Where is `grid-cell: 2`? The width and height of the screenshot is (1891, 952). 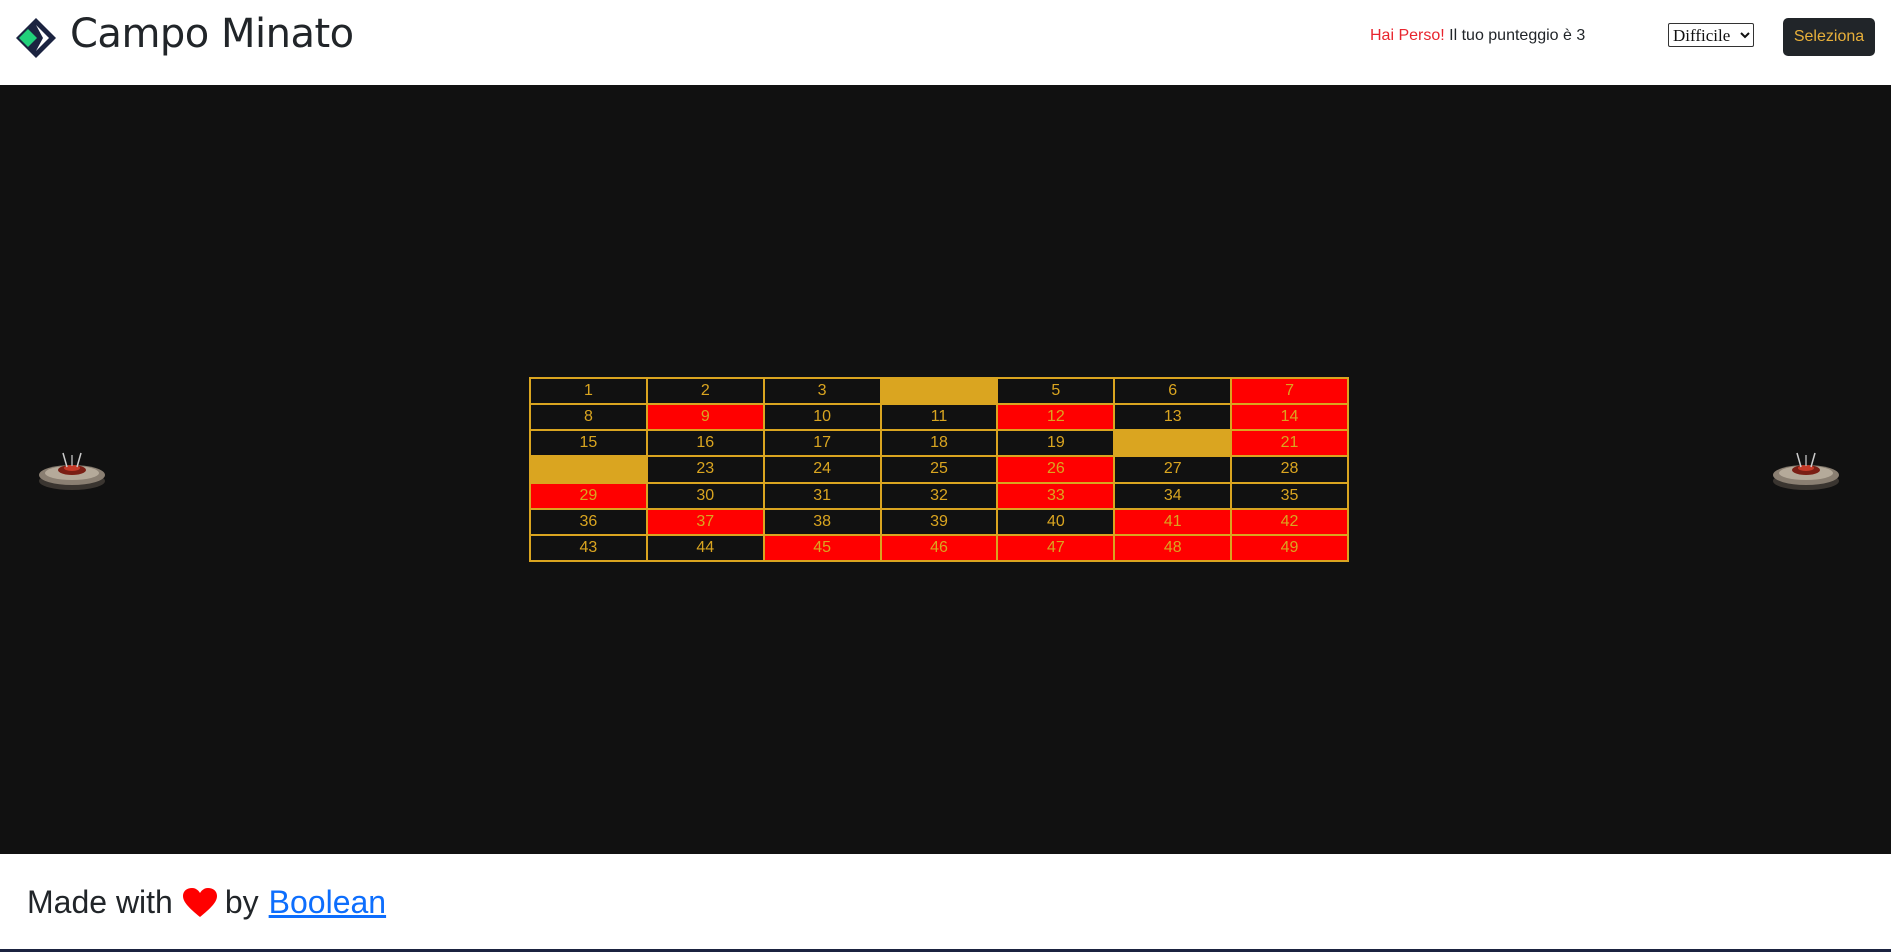 grid-cell: 2 is located at coordinates (705, 391).